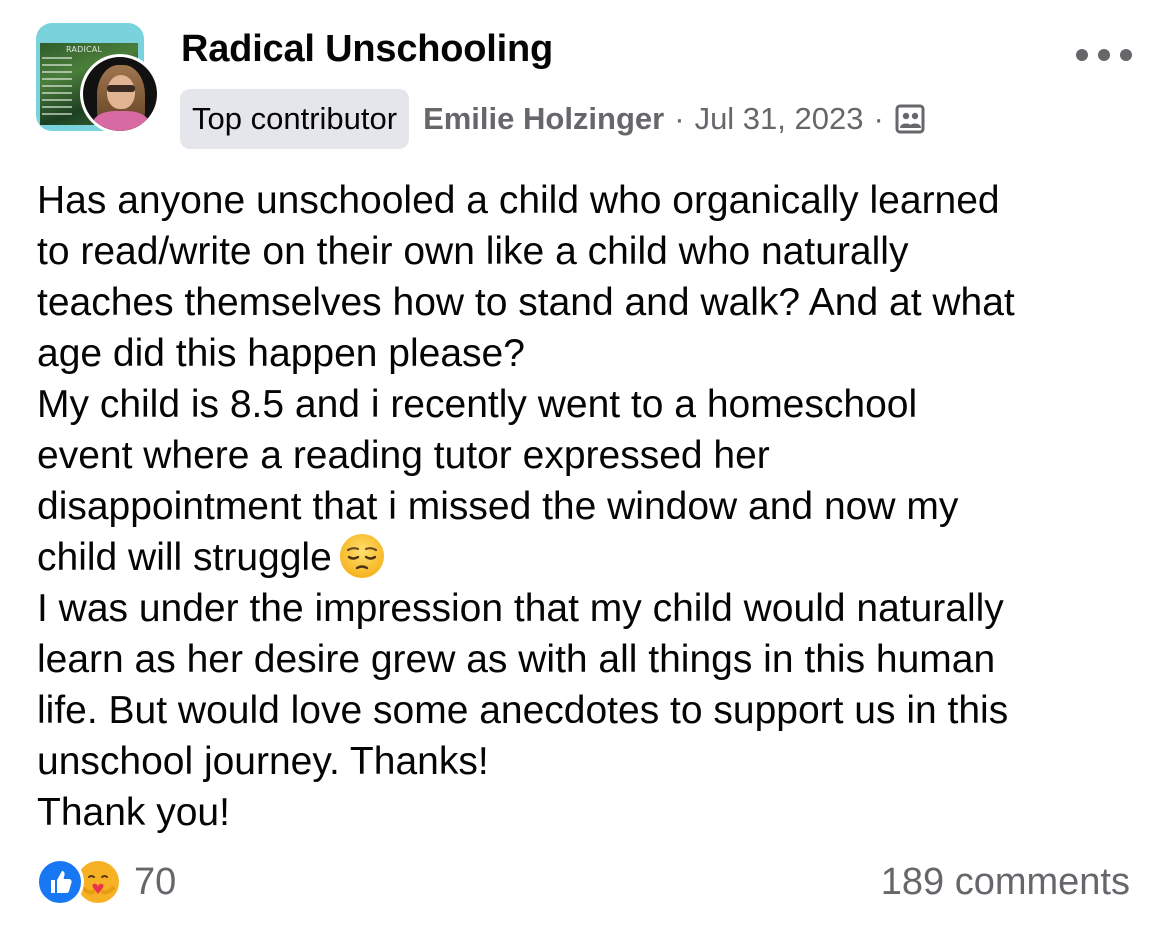 The image size is (1170, 925). Describe the element at coordinates (263, 761) in the screenshot. I see `post-body-line: unschool journey. Thanks!` at that location.